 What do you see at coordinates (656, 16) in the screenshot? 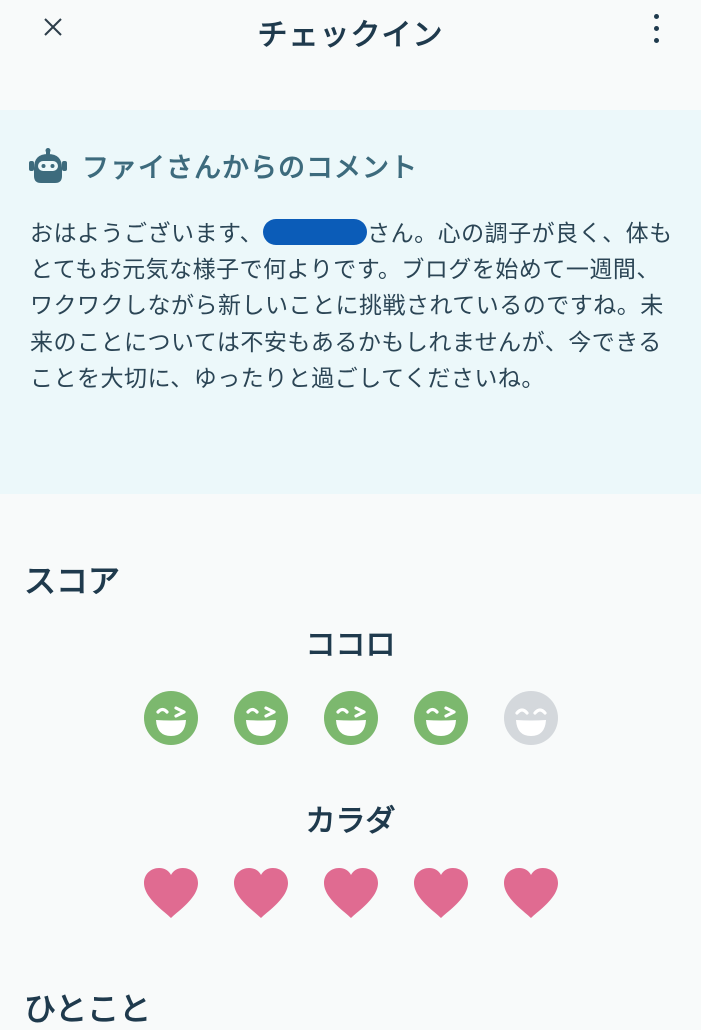
I see `more-vertical-icon` at bounding box center [656, 16].